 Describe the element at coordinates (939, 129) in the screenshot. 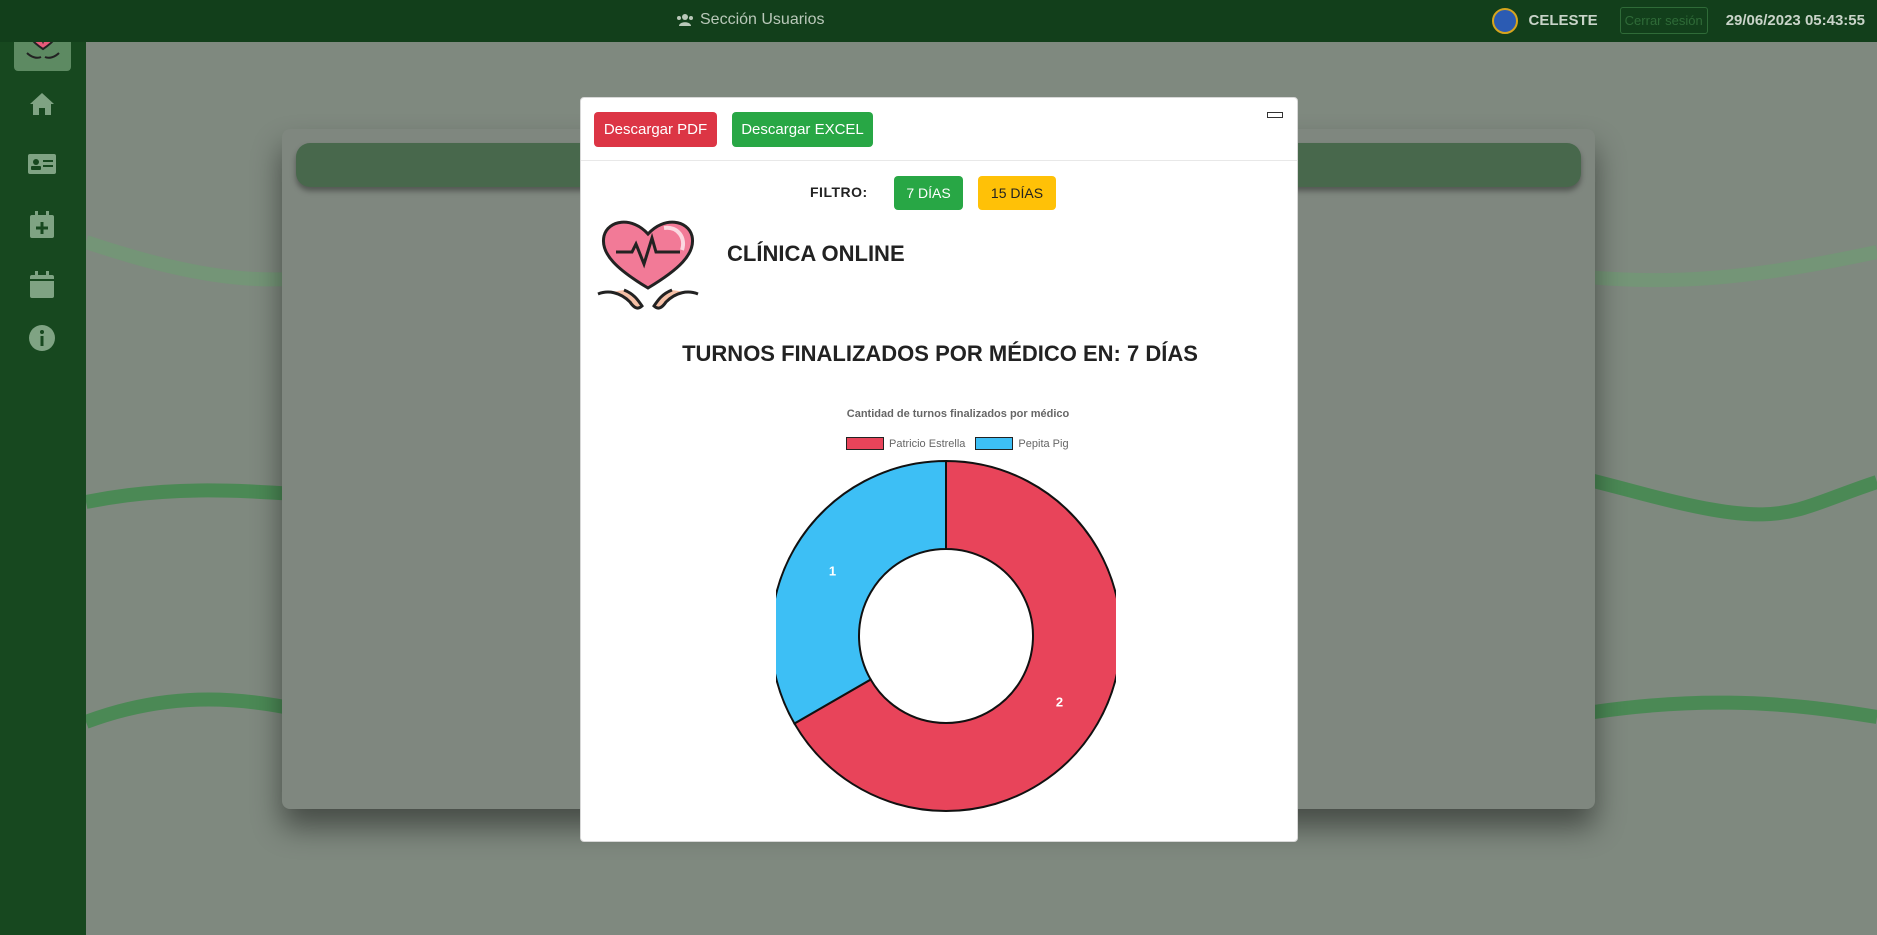

I see `modal-header: Descargar PDF Descargar EXCEL` at that location.